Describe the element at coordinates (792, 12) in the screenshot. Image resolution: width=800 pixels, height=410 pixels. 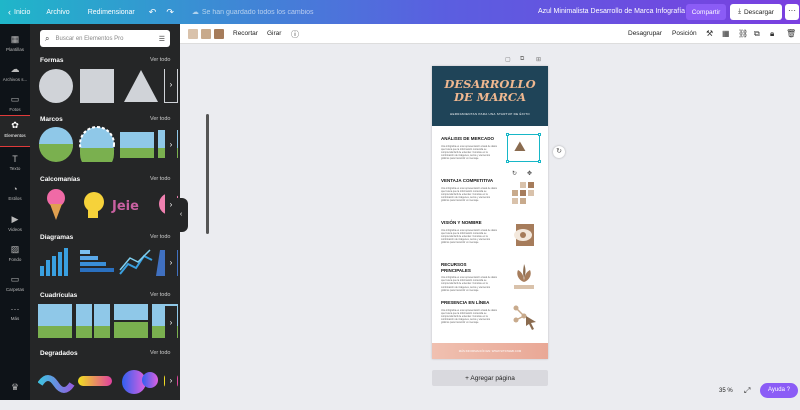
I see `more-options-button: ···` at that location.